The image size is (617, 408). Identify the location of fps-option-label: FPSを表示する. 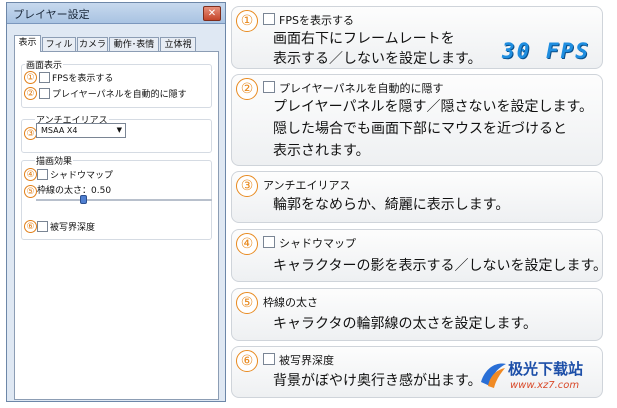
(83, 79).